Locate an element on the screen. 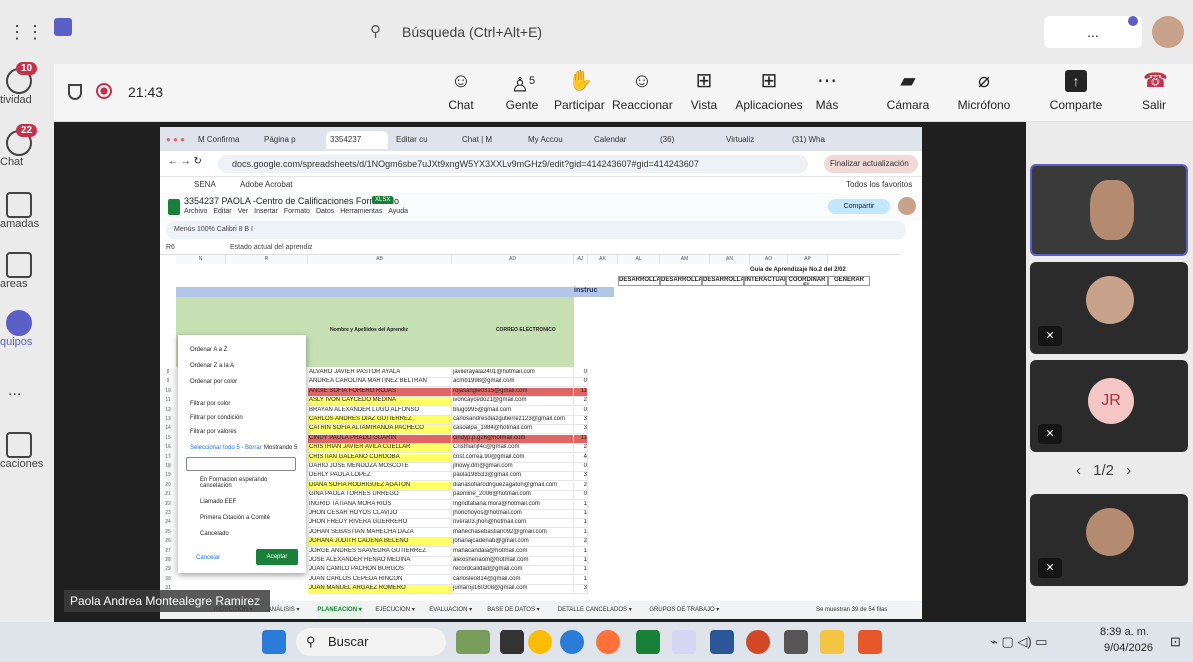  column-header: AB is located at coordinates (380, 259).